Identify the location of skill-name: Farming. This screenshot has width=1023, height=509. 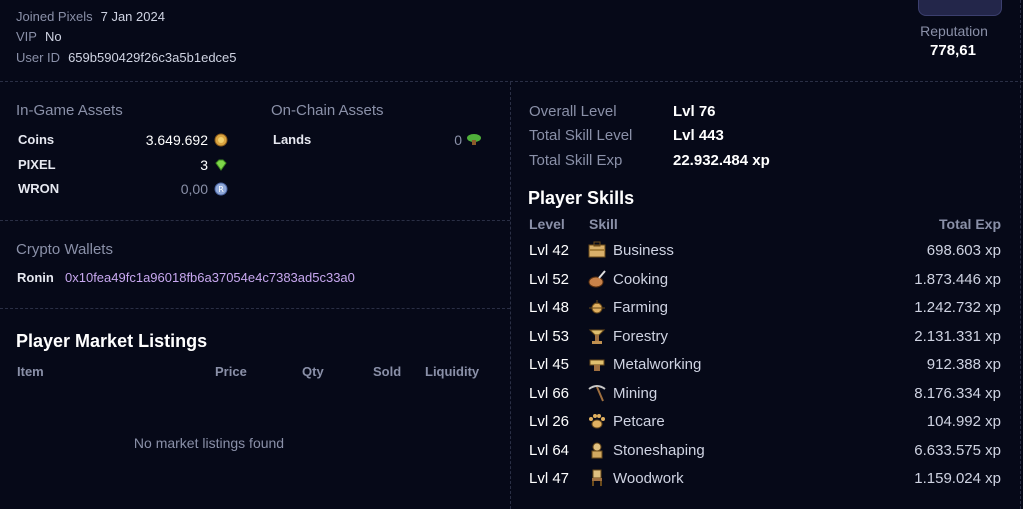
(641, 307).